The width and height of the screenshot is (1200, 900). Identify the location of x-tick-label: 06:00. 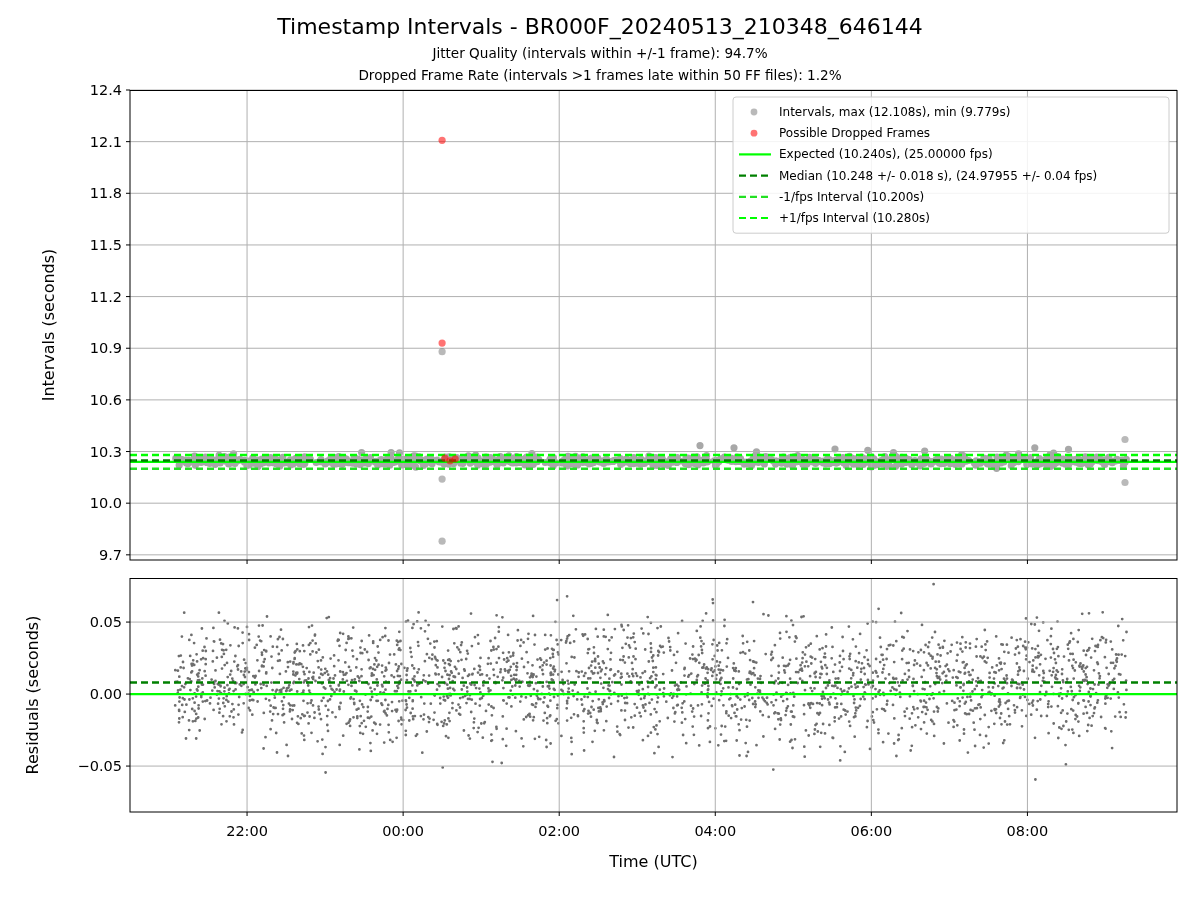
(871, 831).